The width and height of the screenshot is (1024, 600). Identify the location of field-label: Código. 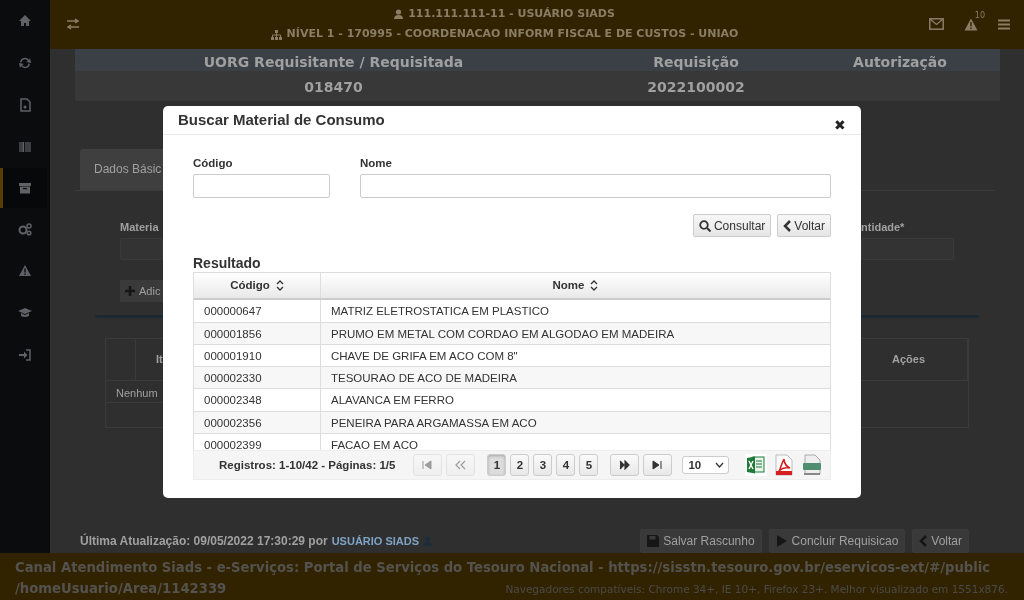
(213, 163).